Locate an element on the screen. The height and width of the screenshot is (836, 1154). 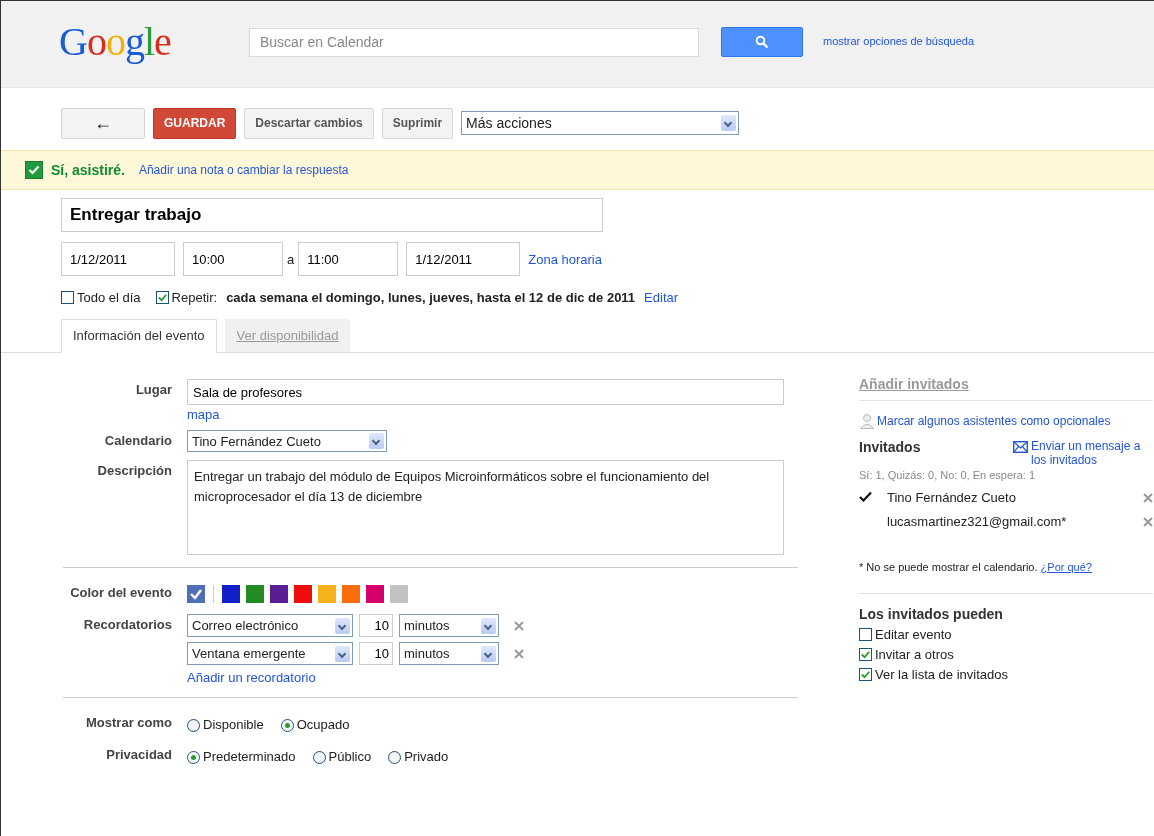
message-guests-link: Enviar un mensaje a los invitados is located at coordinates (1092, 453).